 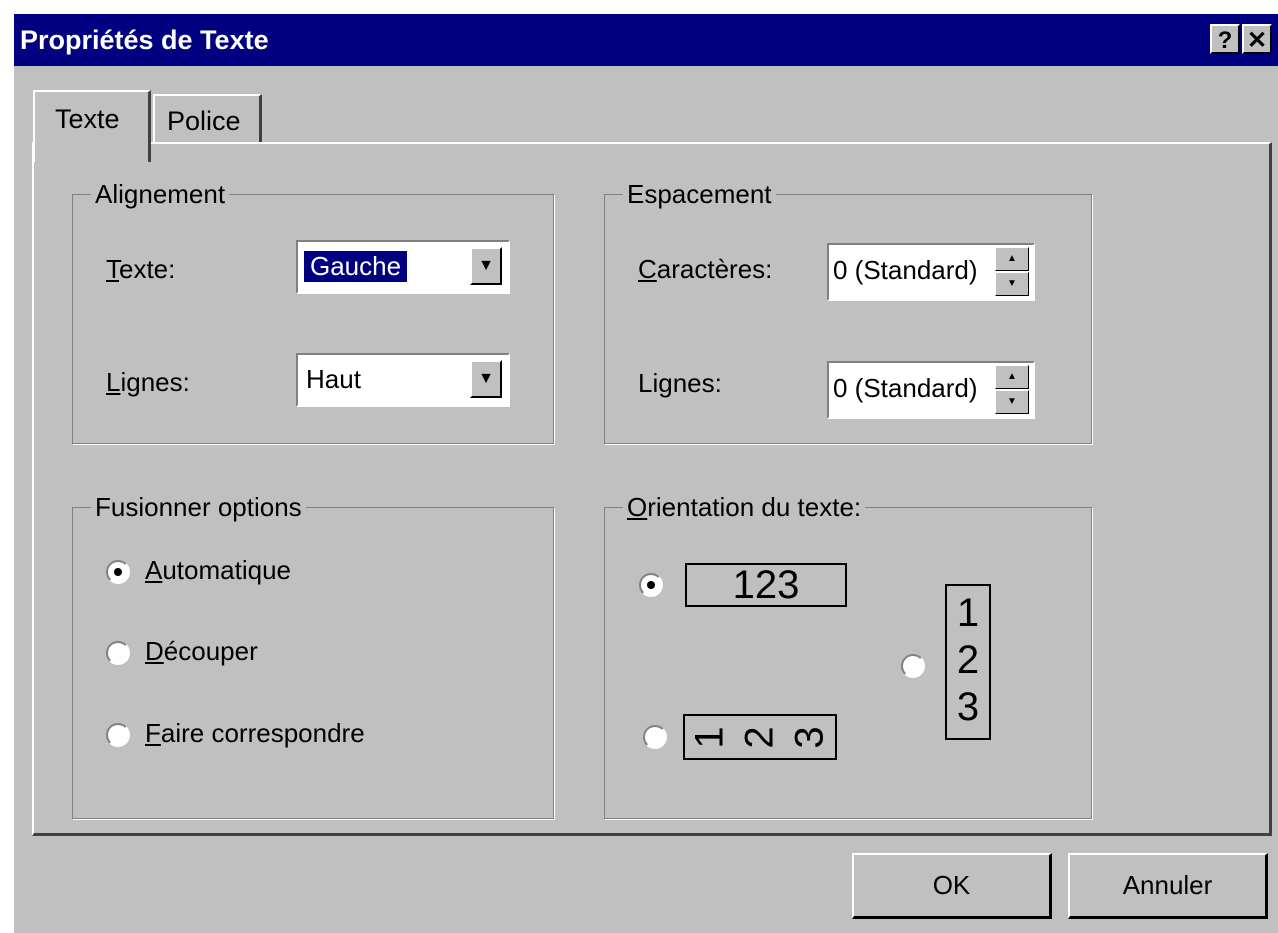 I want to click on lignes-align-dropdown: Haut ▼, so click(x=403, y=380).